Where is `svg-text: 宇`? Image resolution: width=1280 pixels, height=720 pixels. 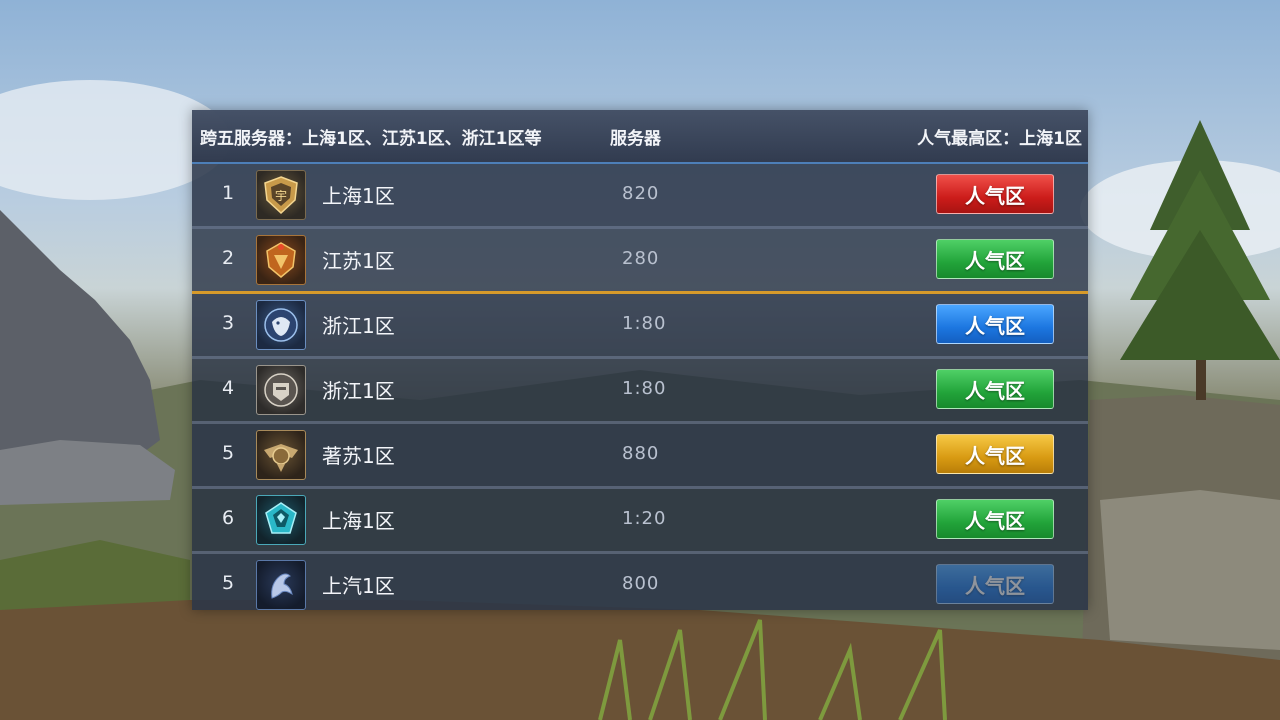 svg-text: 宇 is located at coordinates (281, 196).